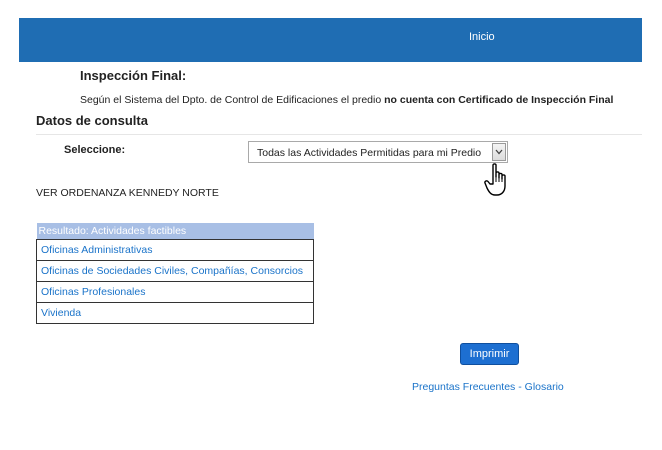 The height and width of the screenshot is (450, 662). What do you see at coordinates (175, 312) in the screenshot?
I see `table-row: Vivienda` at bounding box center [175, 312].